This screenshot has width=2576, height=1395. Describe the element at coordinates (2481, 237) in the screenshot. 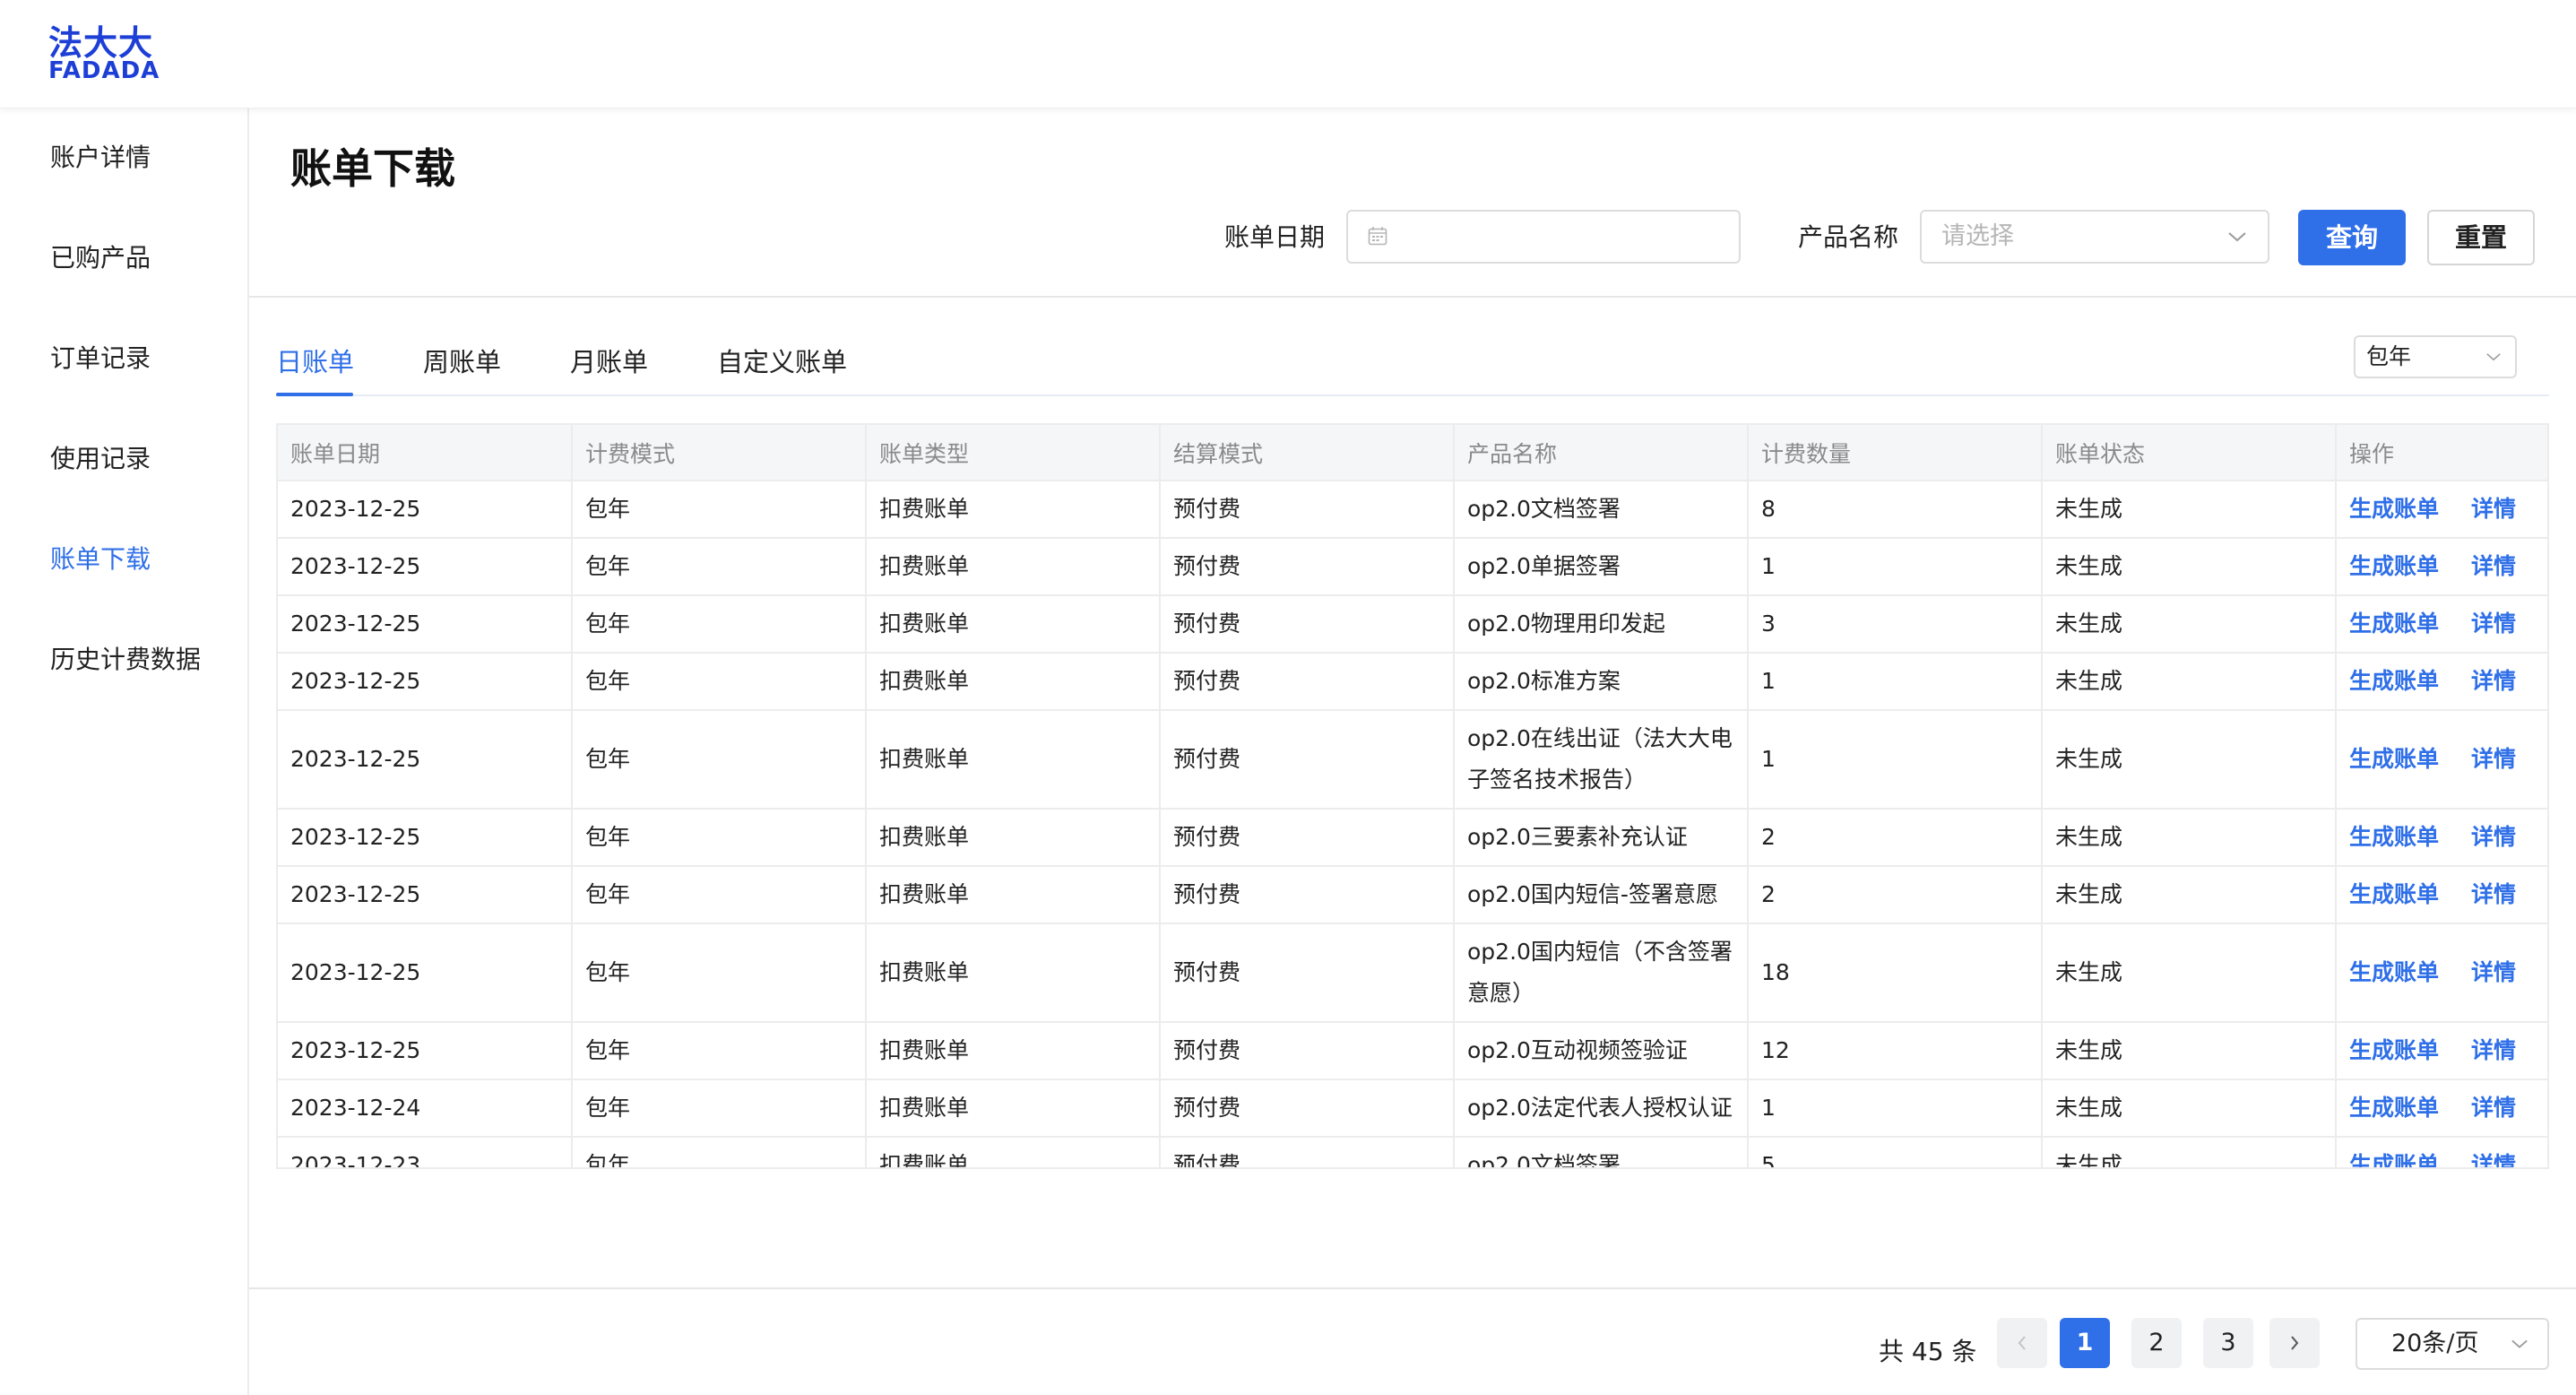

I see `reset-button: 重置` at that location.